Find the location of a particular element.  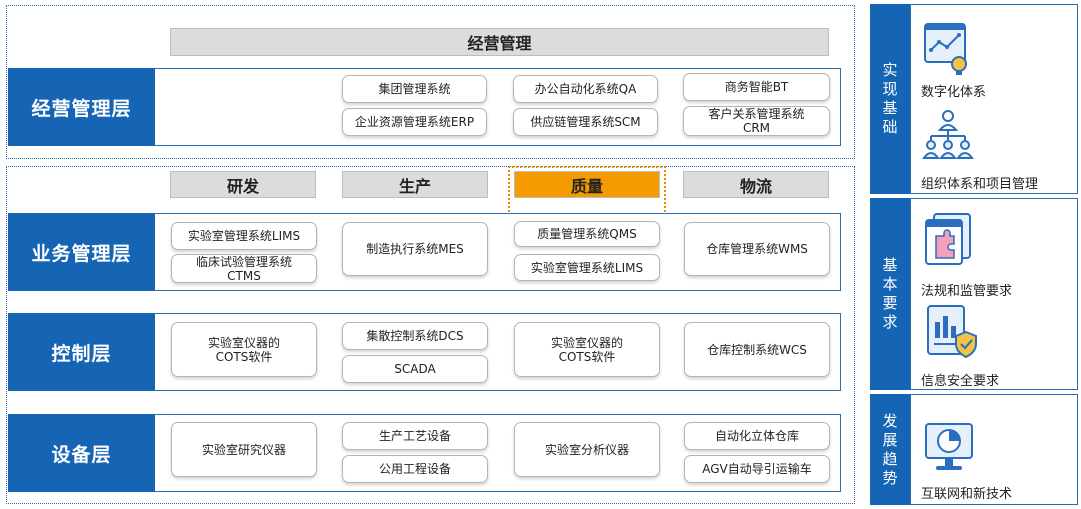

regulation-icon is located at coordinates (948, 238).